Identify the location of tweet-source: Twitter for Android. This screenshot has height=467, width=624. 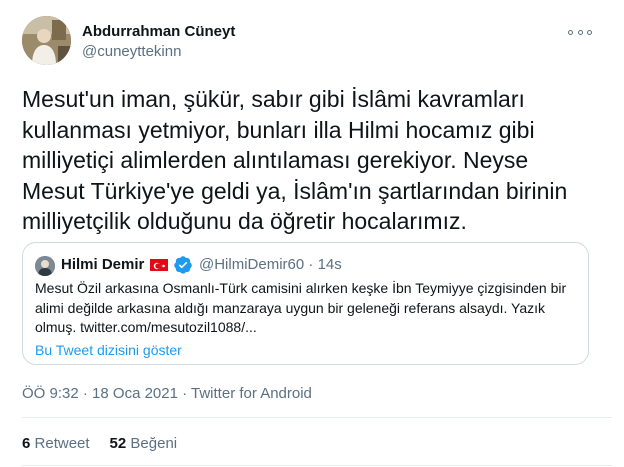
(251, 393).